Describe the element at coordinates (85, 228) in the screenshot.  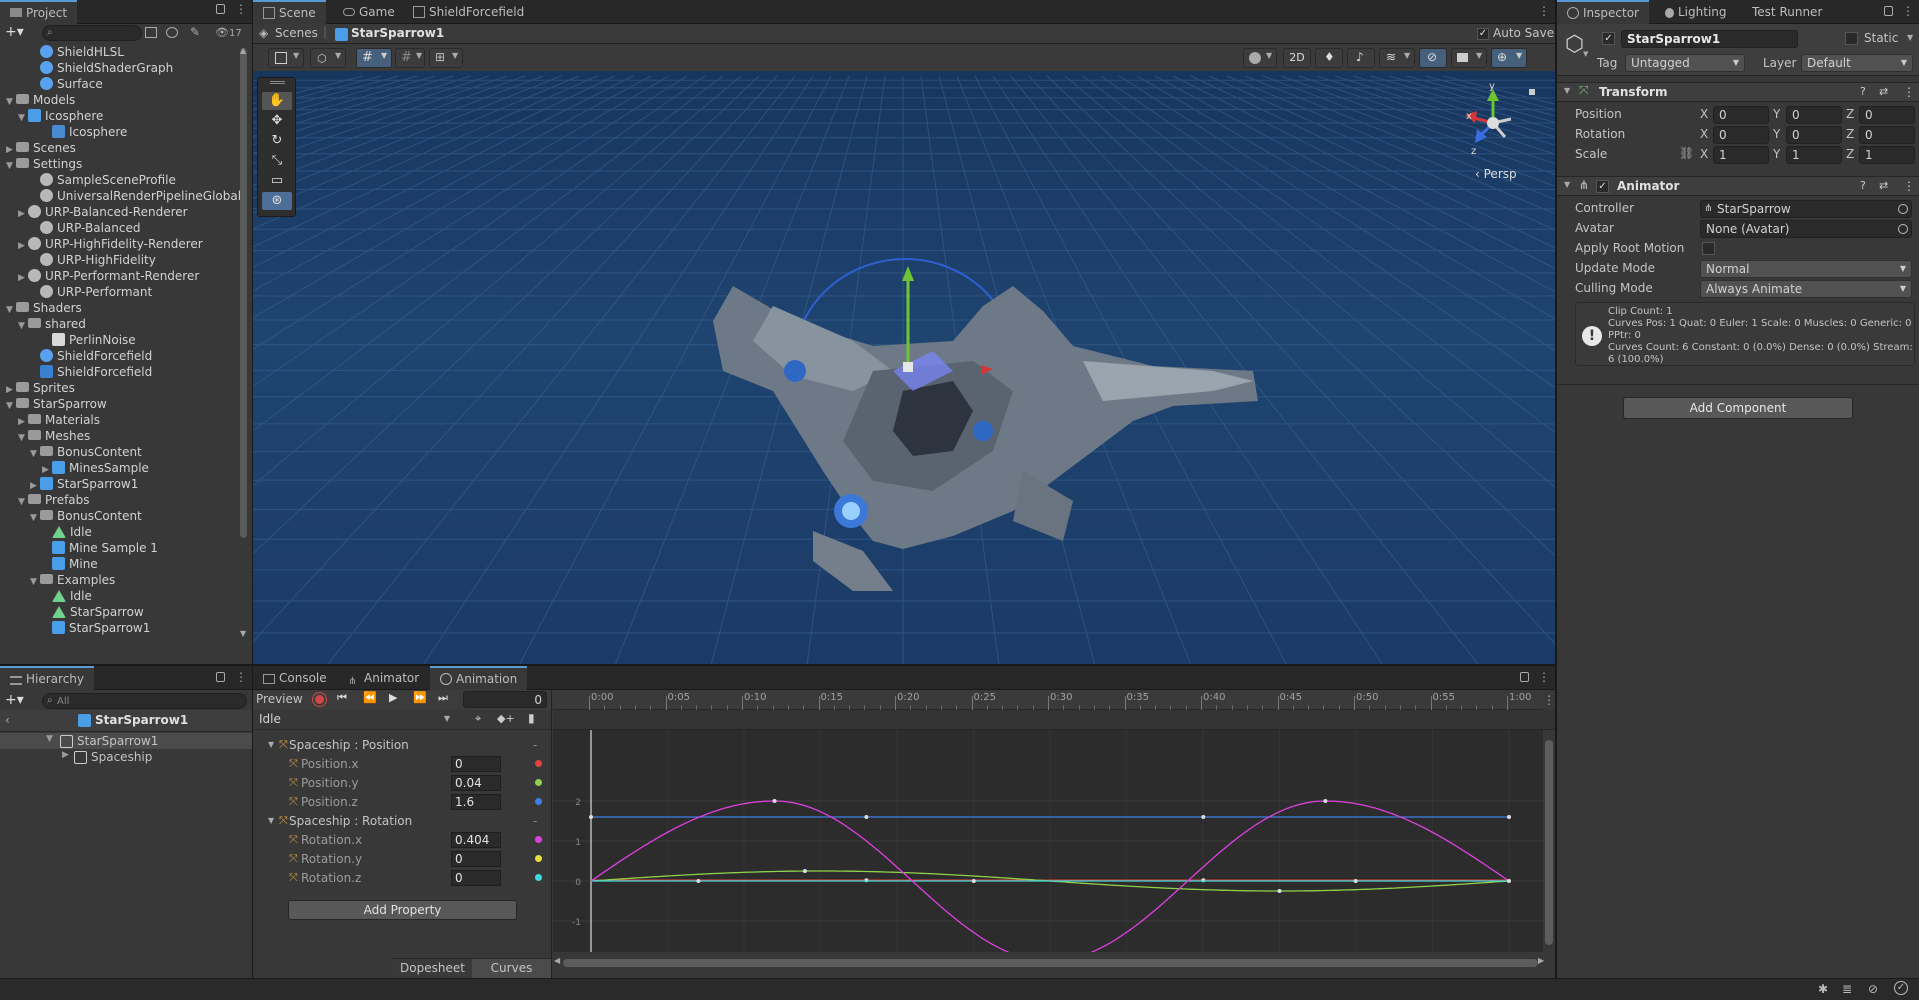
I see `project-tree-item: URP-Balanced` at that location.